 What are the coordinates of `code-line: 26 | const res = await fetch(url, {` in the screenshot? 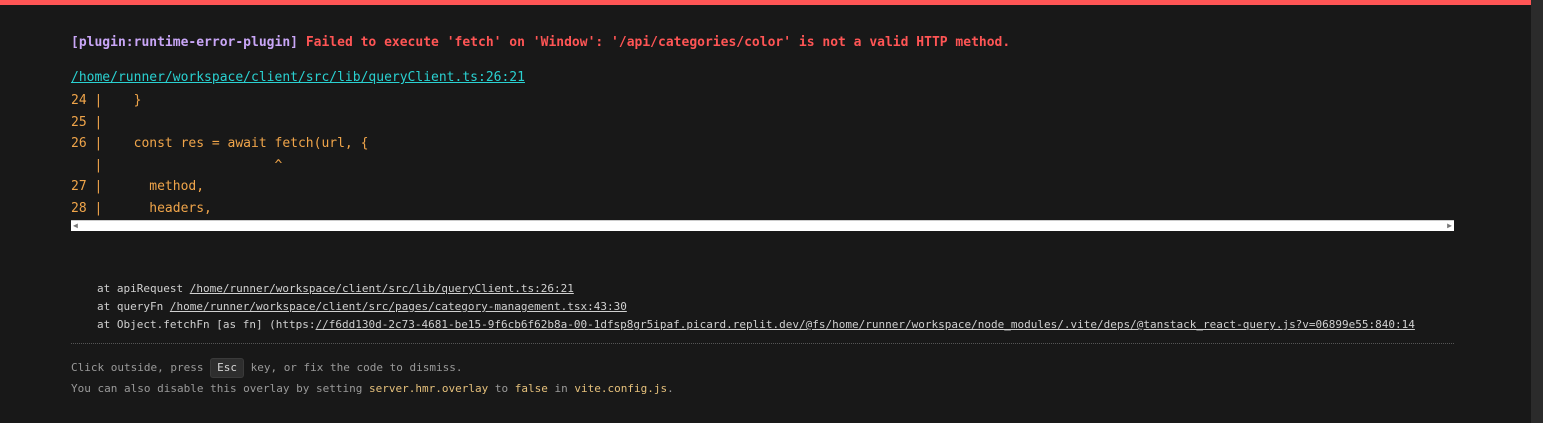 It's located at (220, 143).